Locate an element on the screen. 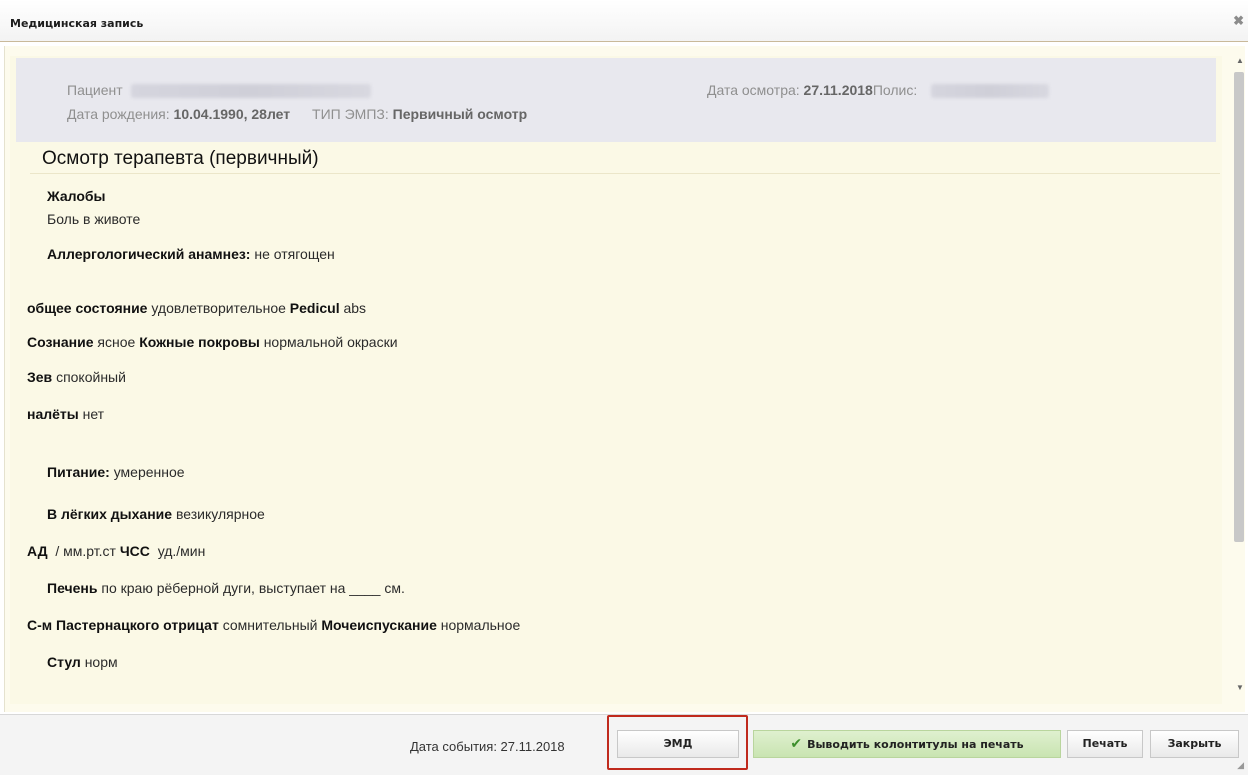 The width and height of the screenshot is (1248, 775). vertical-scrollbar: ▲ ▼ is located at coordinates (1239, 376).